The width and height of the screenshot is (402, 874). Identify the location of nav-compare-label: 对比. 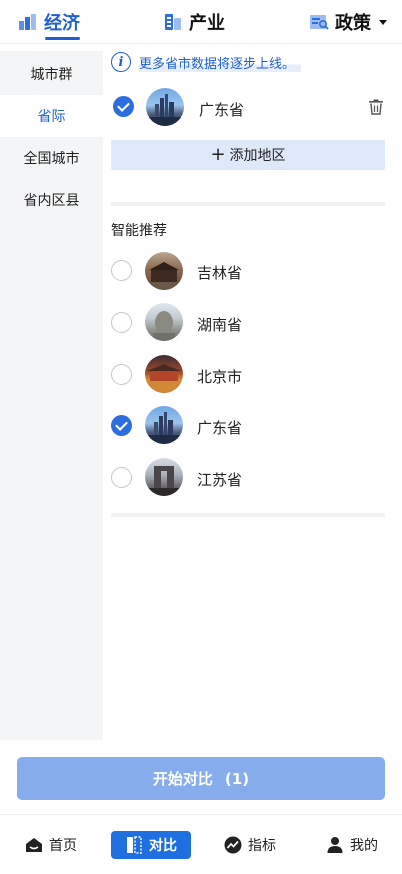
(163, 846).